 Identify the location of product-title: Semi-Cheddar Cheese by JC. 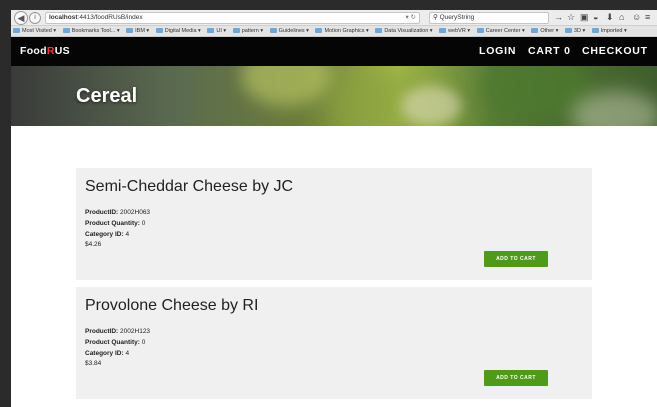
(189, 186).